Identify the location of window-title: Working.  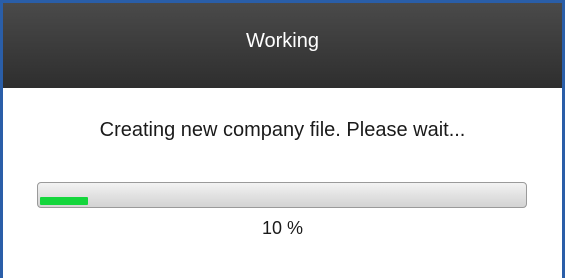
(282, 41).